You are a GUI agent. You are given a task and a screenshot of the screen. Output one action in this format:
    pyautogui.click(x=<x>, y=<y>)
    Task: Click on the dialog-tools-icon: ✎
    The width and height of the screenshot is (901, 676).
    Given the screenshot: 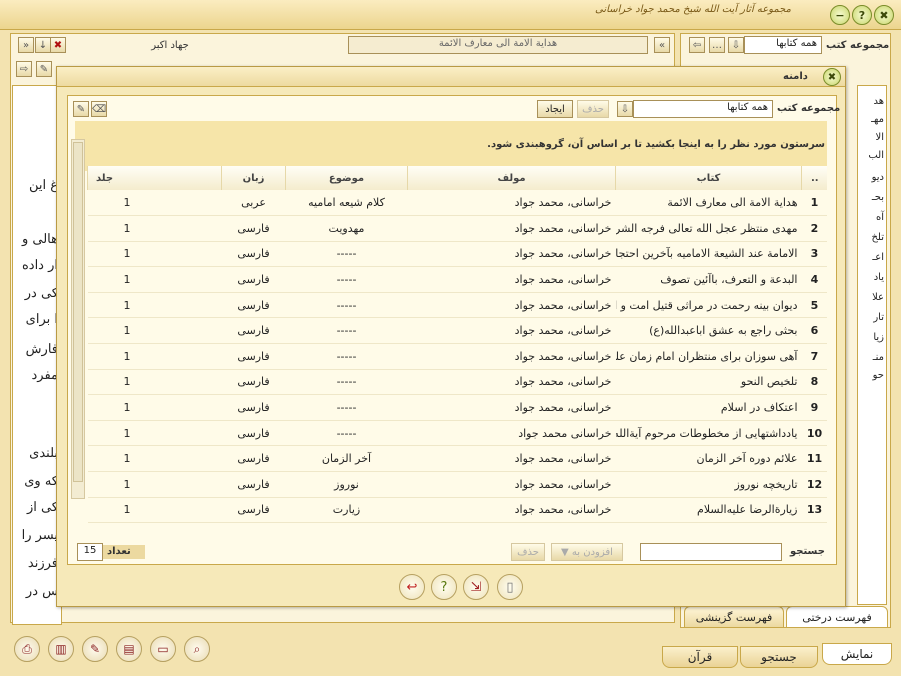 What is the action you would take?
    pyautogui.click(x=81, y=109)
    